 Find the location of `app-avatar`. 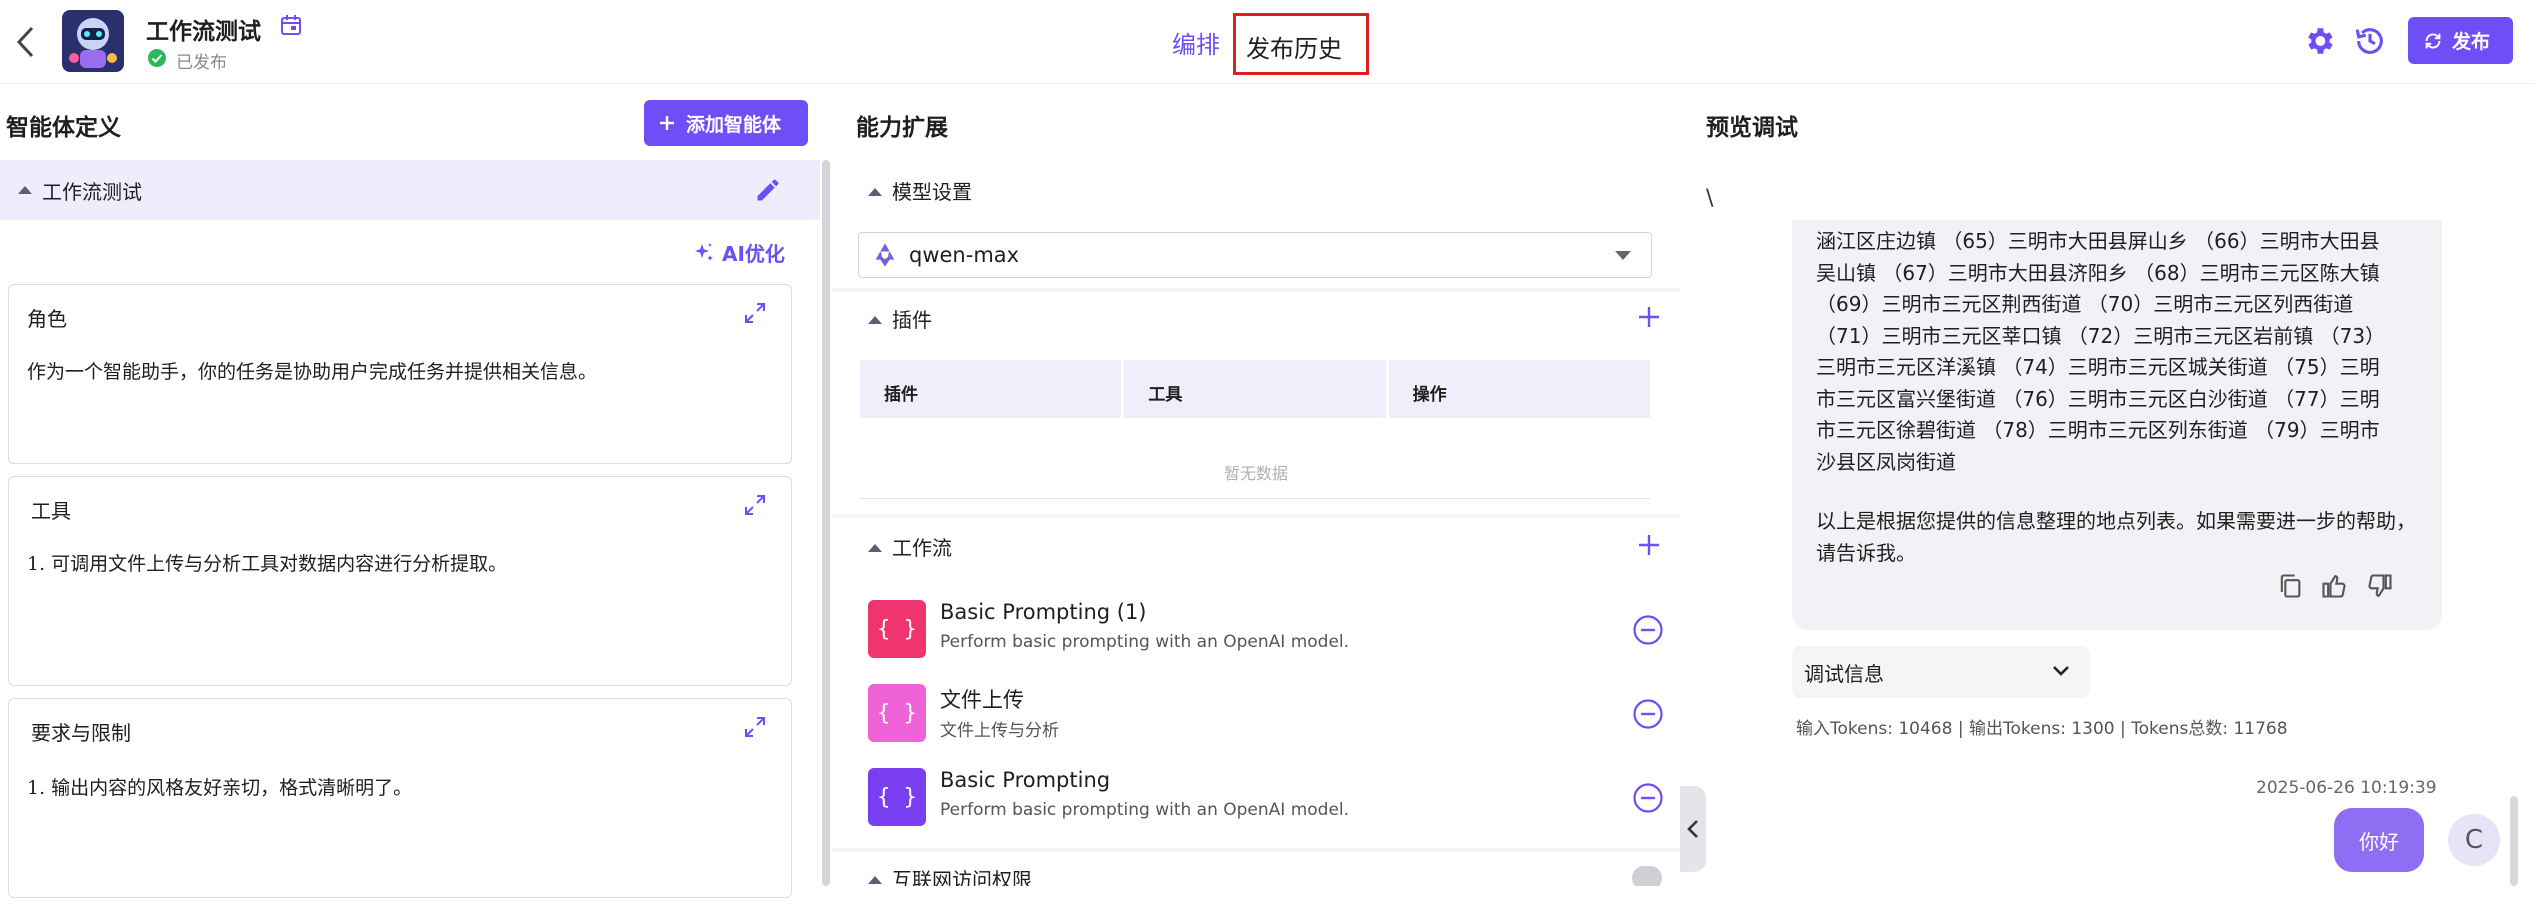

app-avatar is located at coordinates (93, 41).